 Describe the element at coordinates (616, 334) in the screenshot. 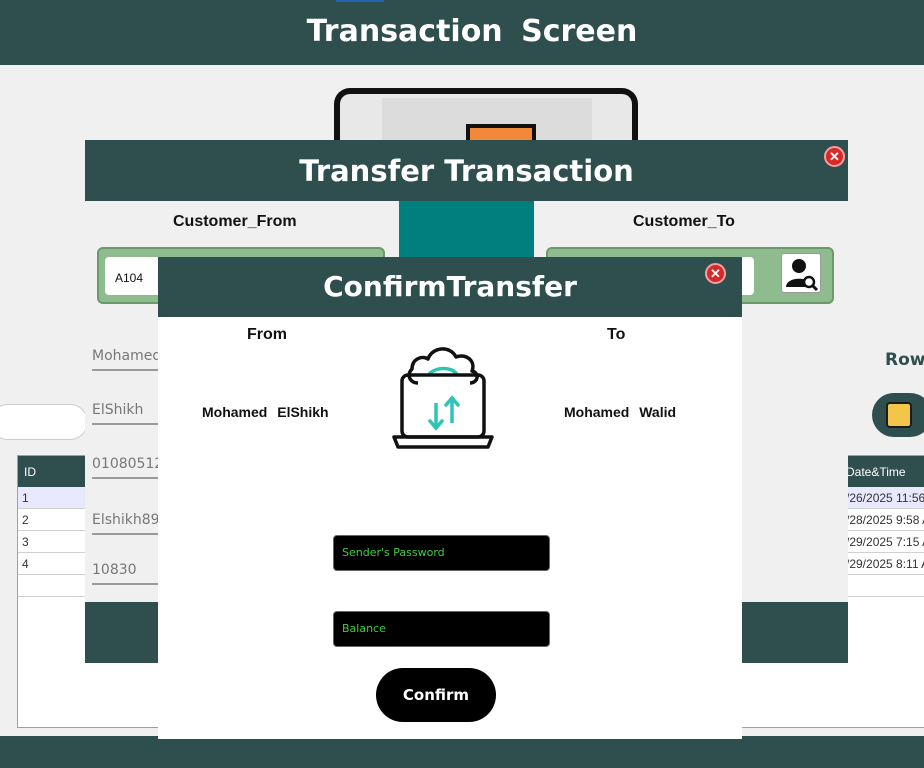

I see `to-label: To` at that location.